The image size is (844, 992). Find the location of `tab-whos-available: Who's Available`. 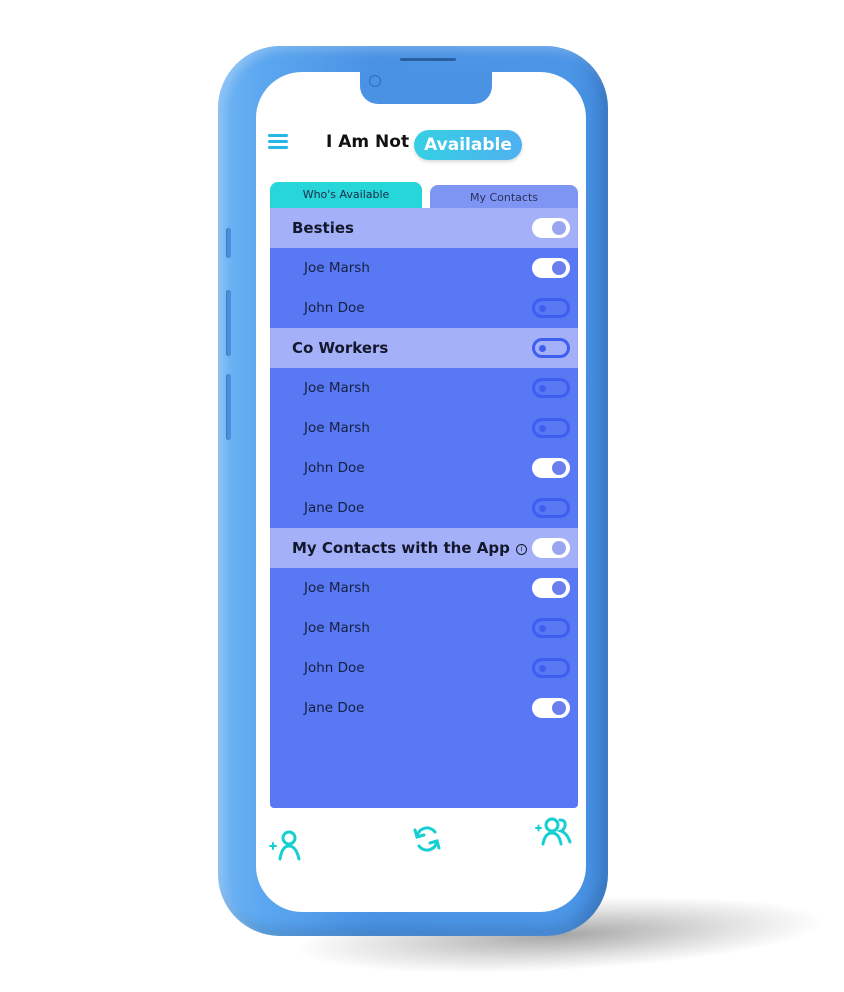

tab-whos-available: Who's Available is located at coordinates (346, 195).